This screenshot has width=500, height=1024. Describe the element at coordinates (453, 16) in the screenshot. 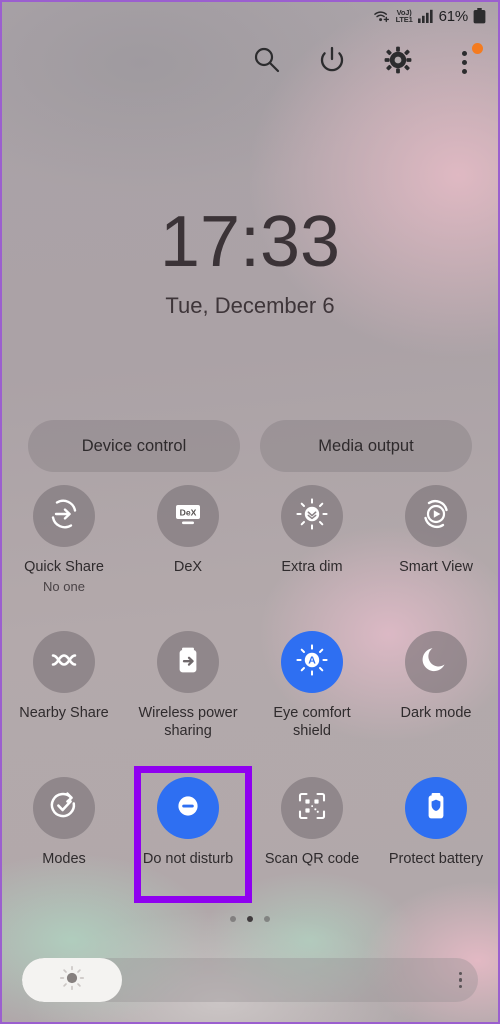

I see `battery-percent-label: 61%` at that location.